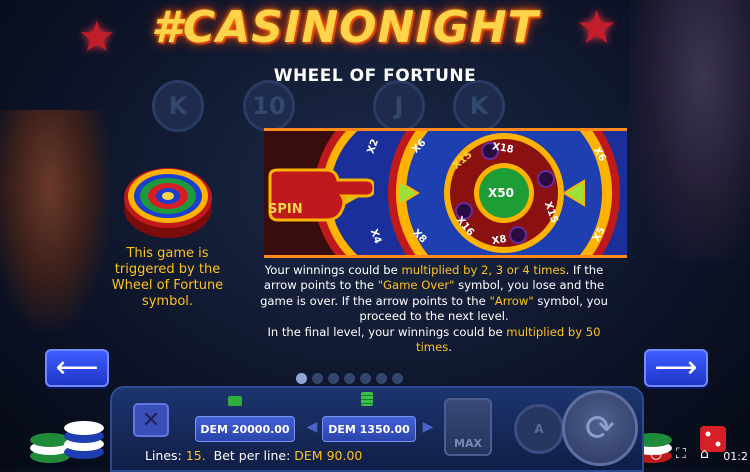 This screenshot has height=472, width=750. I want to click on balance-display: DEM 20000.00, so click(245, 429).